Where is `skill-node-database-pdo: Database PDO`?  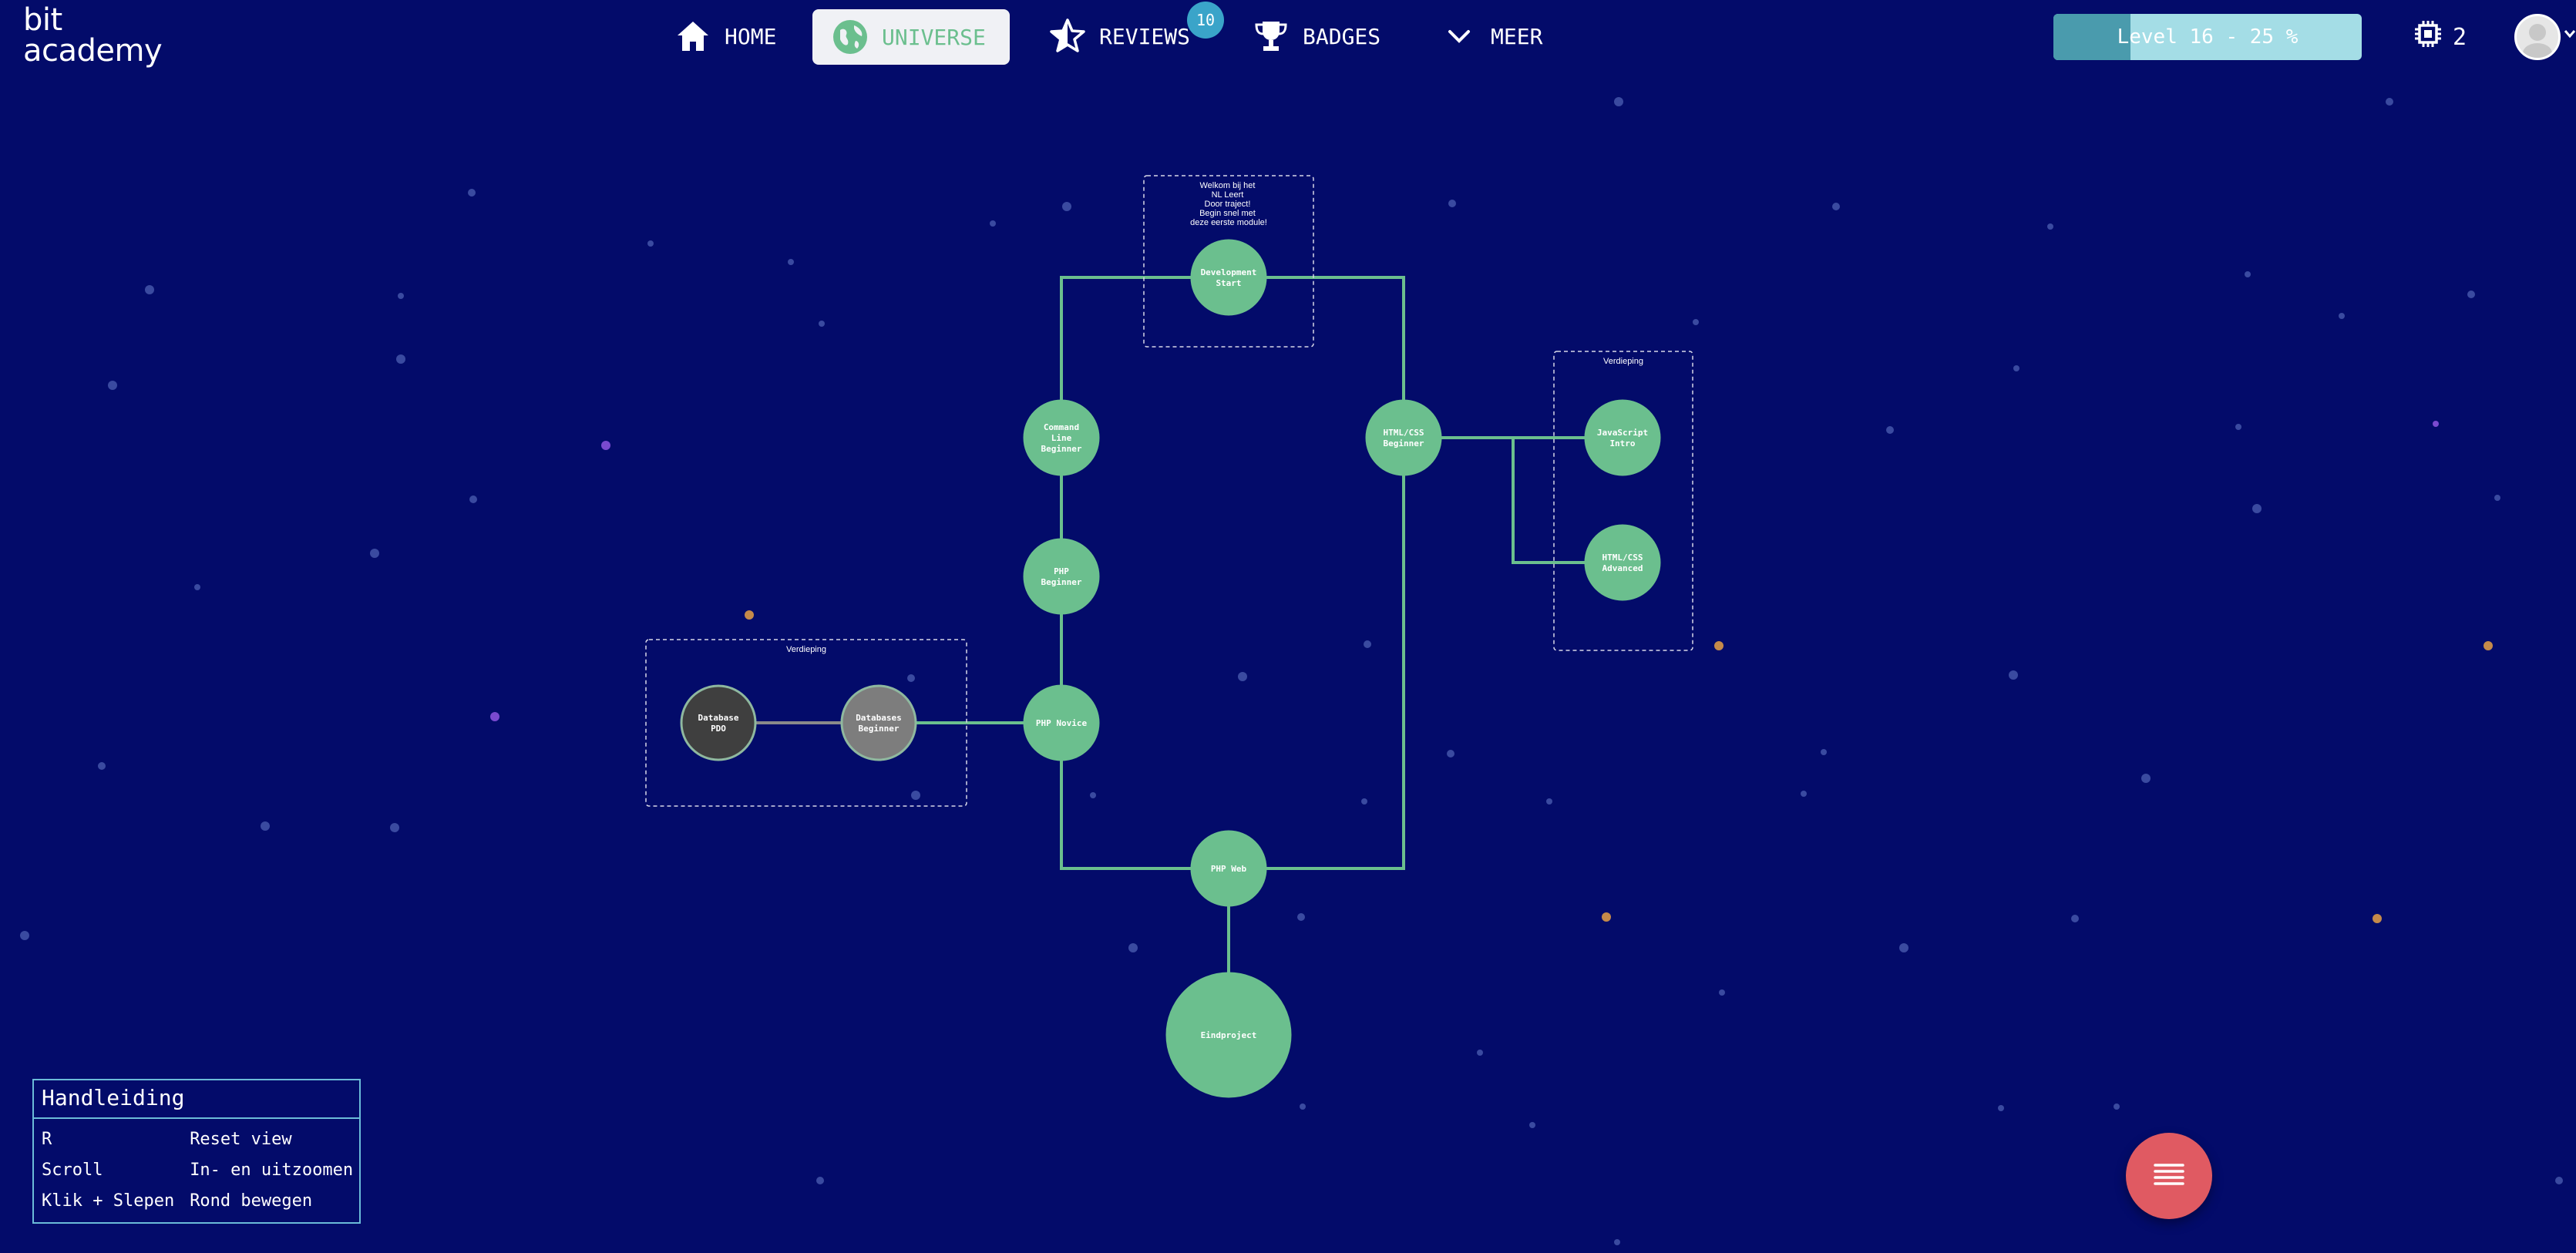 skill-node-database-pdo: Database PDO is located at coordinates (718, 722).